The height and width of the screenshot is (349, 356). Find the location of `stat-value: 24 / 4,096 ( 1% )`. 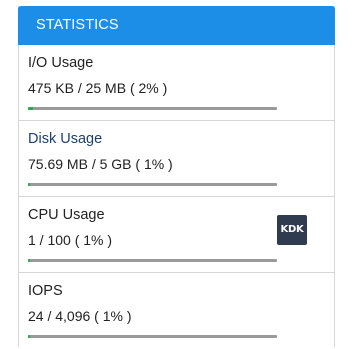

stat-value: 24 / 4,096 ( 1% ) is located at coordinates (80, 316).